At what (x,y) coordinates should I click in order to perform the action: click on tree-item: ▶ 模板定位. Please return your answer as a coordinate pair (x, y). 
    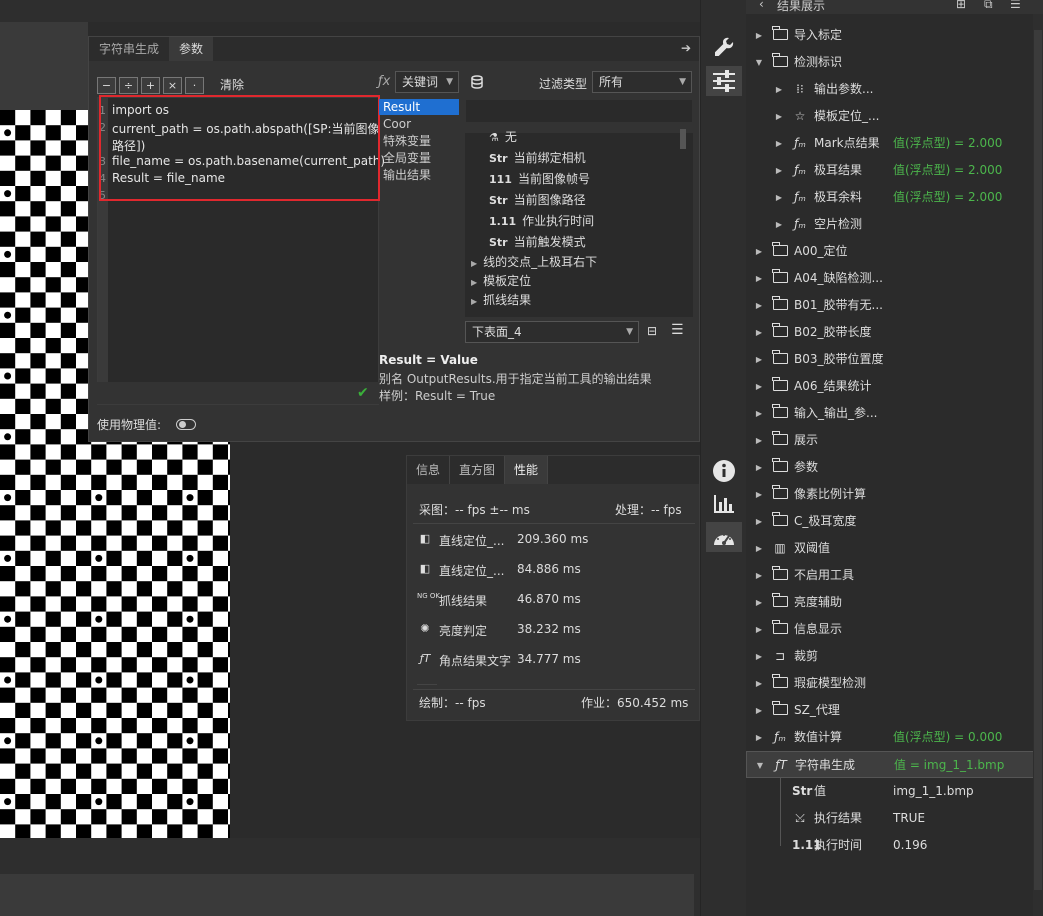
    Looking at the image, I should click on (501, 281).